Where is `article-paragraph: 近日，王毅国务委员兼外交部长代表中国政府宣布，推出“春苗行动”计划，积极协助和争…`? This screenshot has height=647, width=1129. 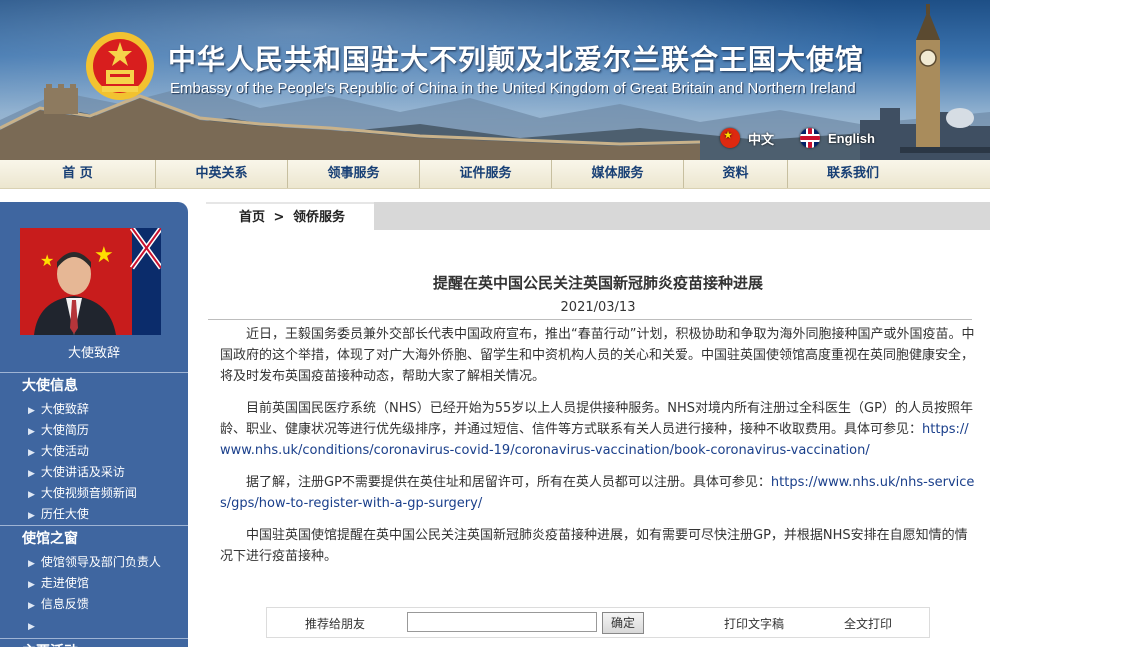 article-paragraph: 近日，王毅国务委员兼外交部长代表中国政府宣布，推出“春苗行动”计划，积极协助和争… is located at coordinates (597, 355).